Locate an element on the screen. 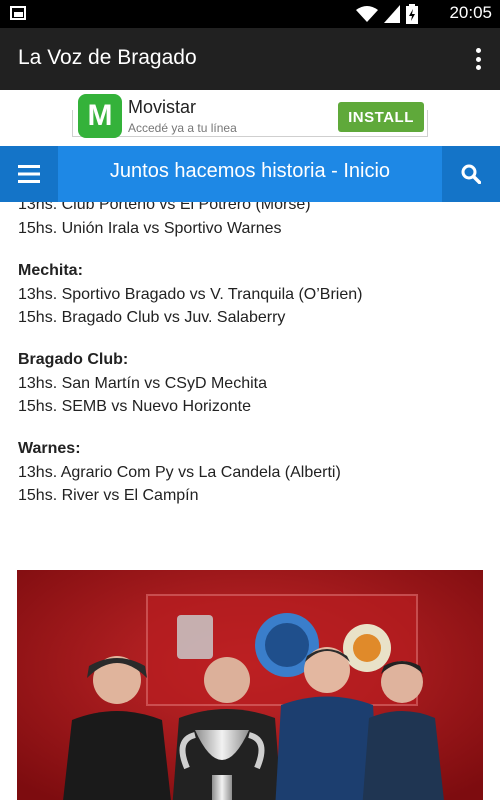  site-header: Juntos hacemos historia - Inicio is located at coordinates (250, 174).